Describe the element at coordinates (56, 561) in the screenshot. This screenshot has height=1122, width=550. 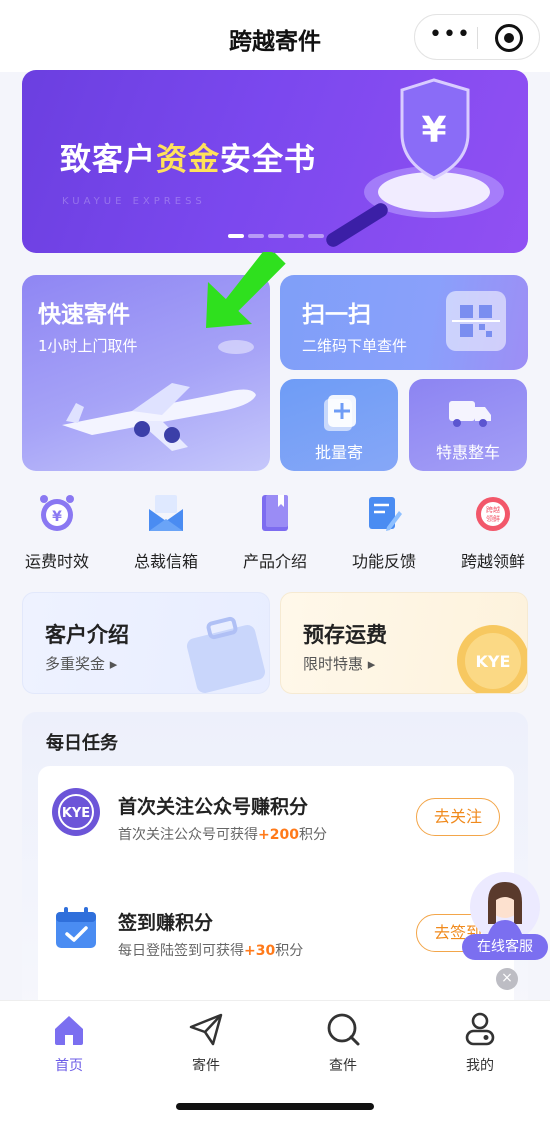
I see `menu-label: 运费时效` at that location.